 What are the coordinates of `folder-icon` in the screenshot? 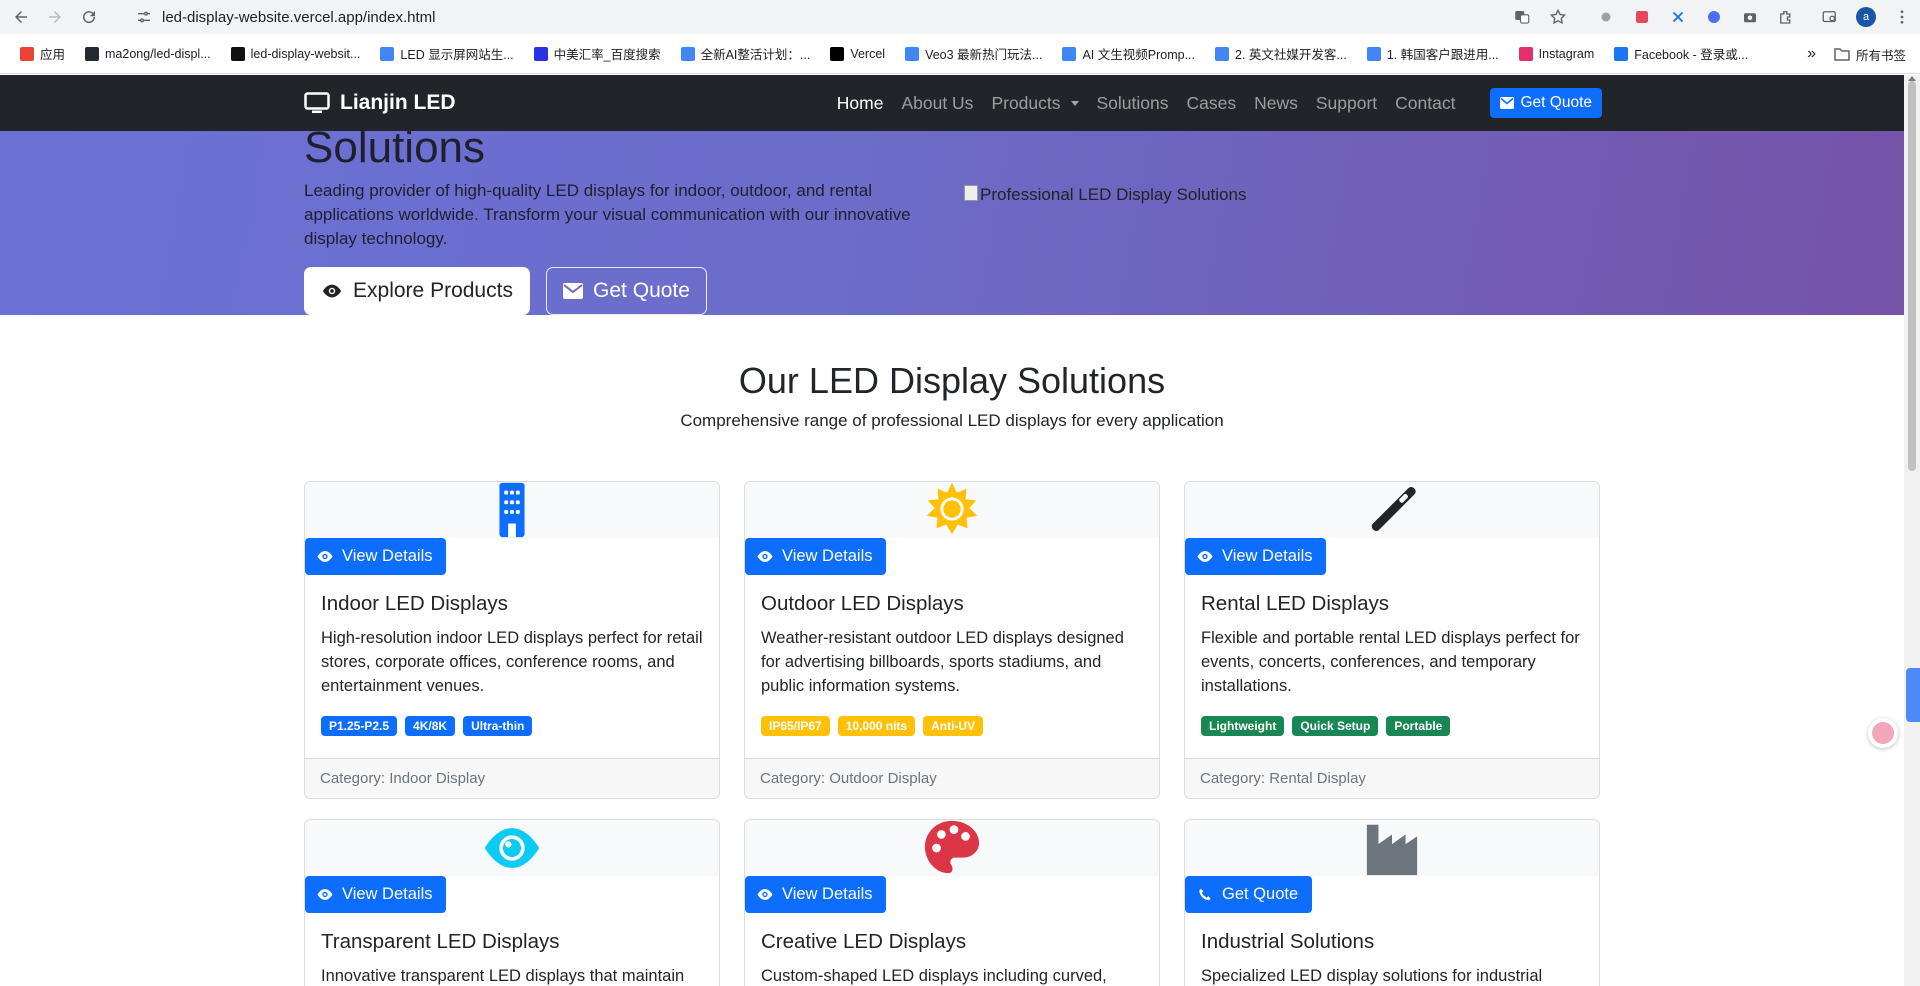 It's located at (1842, 54).